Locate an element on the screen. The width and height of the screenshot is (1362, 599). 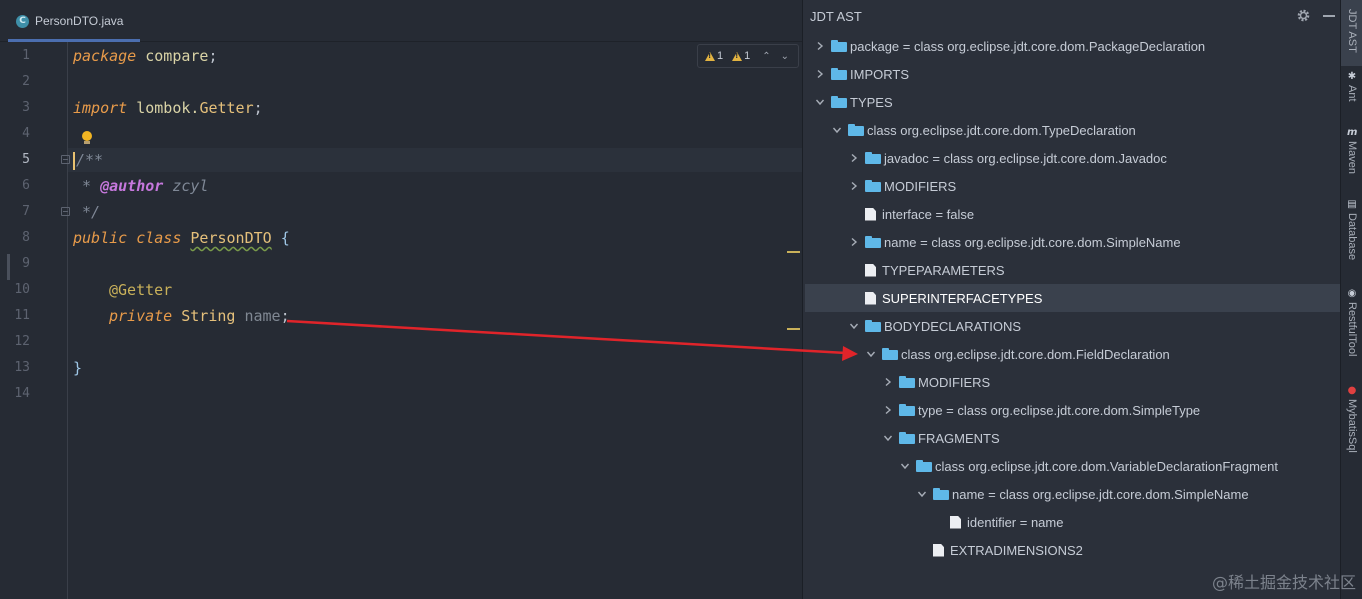
code-line-5: /** is located at coordinates (88, 160).